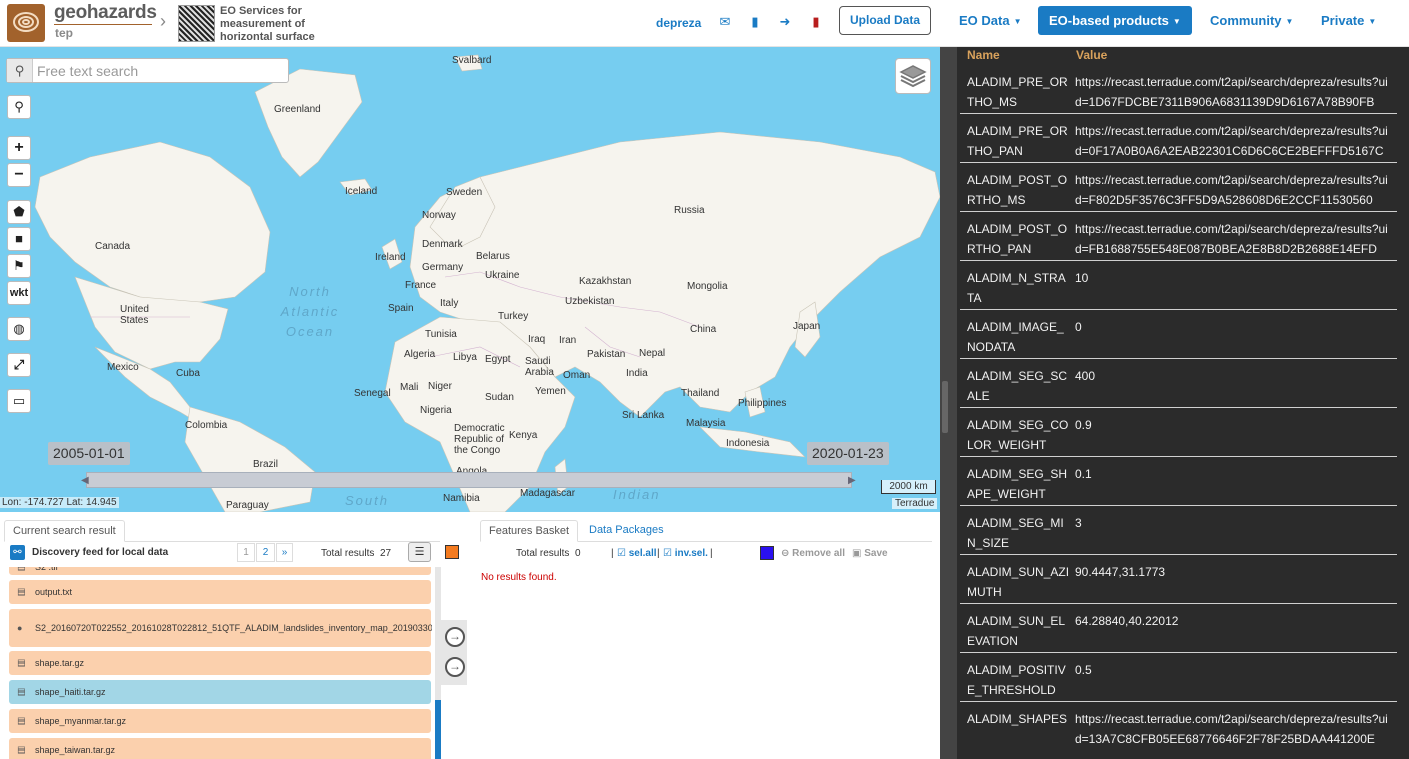 The height and width of the screenshot is (759, 1409). Describe the element at coordinates (1178, 481) in the screenshot. I see `property-row: ALADIM_SEG_SHAPE_WEIGHT 0.1` at that location.